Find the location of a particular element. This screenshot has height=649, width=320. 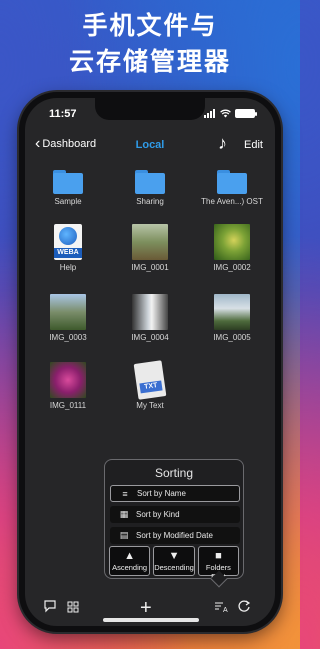

direction-label: Descending is located at coordinates (174, 567).